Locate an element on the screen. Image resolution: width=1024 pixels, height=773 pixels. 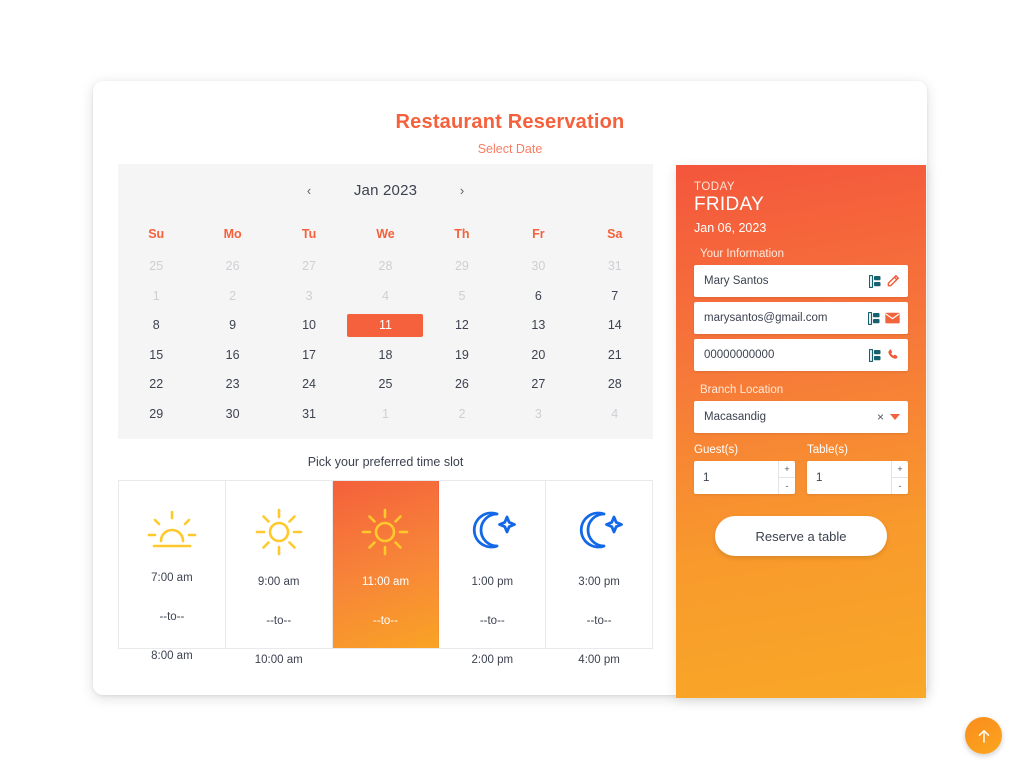
calendar-day-name: Su is located at coordinates (156, 234).